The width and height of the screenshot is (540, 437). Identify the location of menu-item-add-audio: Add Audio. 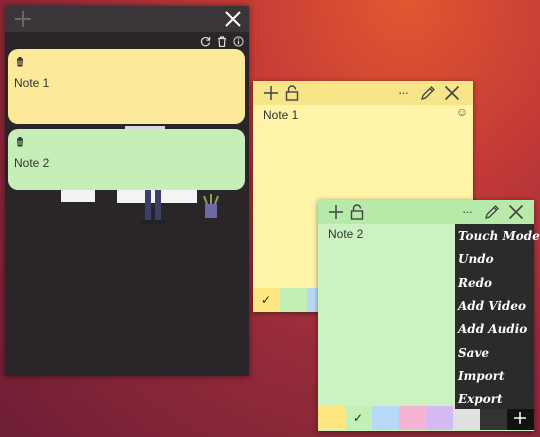
(492, 329).